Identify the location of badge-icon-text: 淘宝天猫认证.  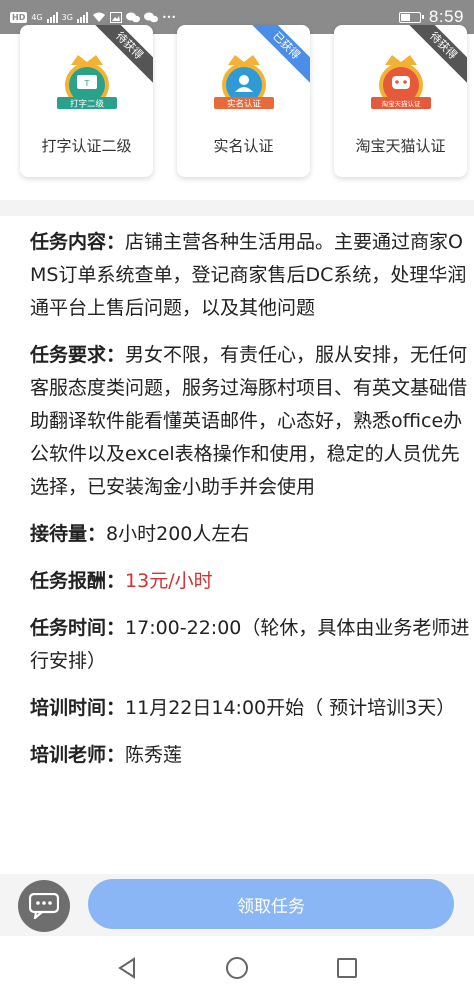
(401, 103).